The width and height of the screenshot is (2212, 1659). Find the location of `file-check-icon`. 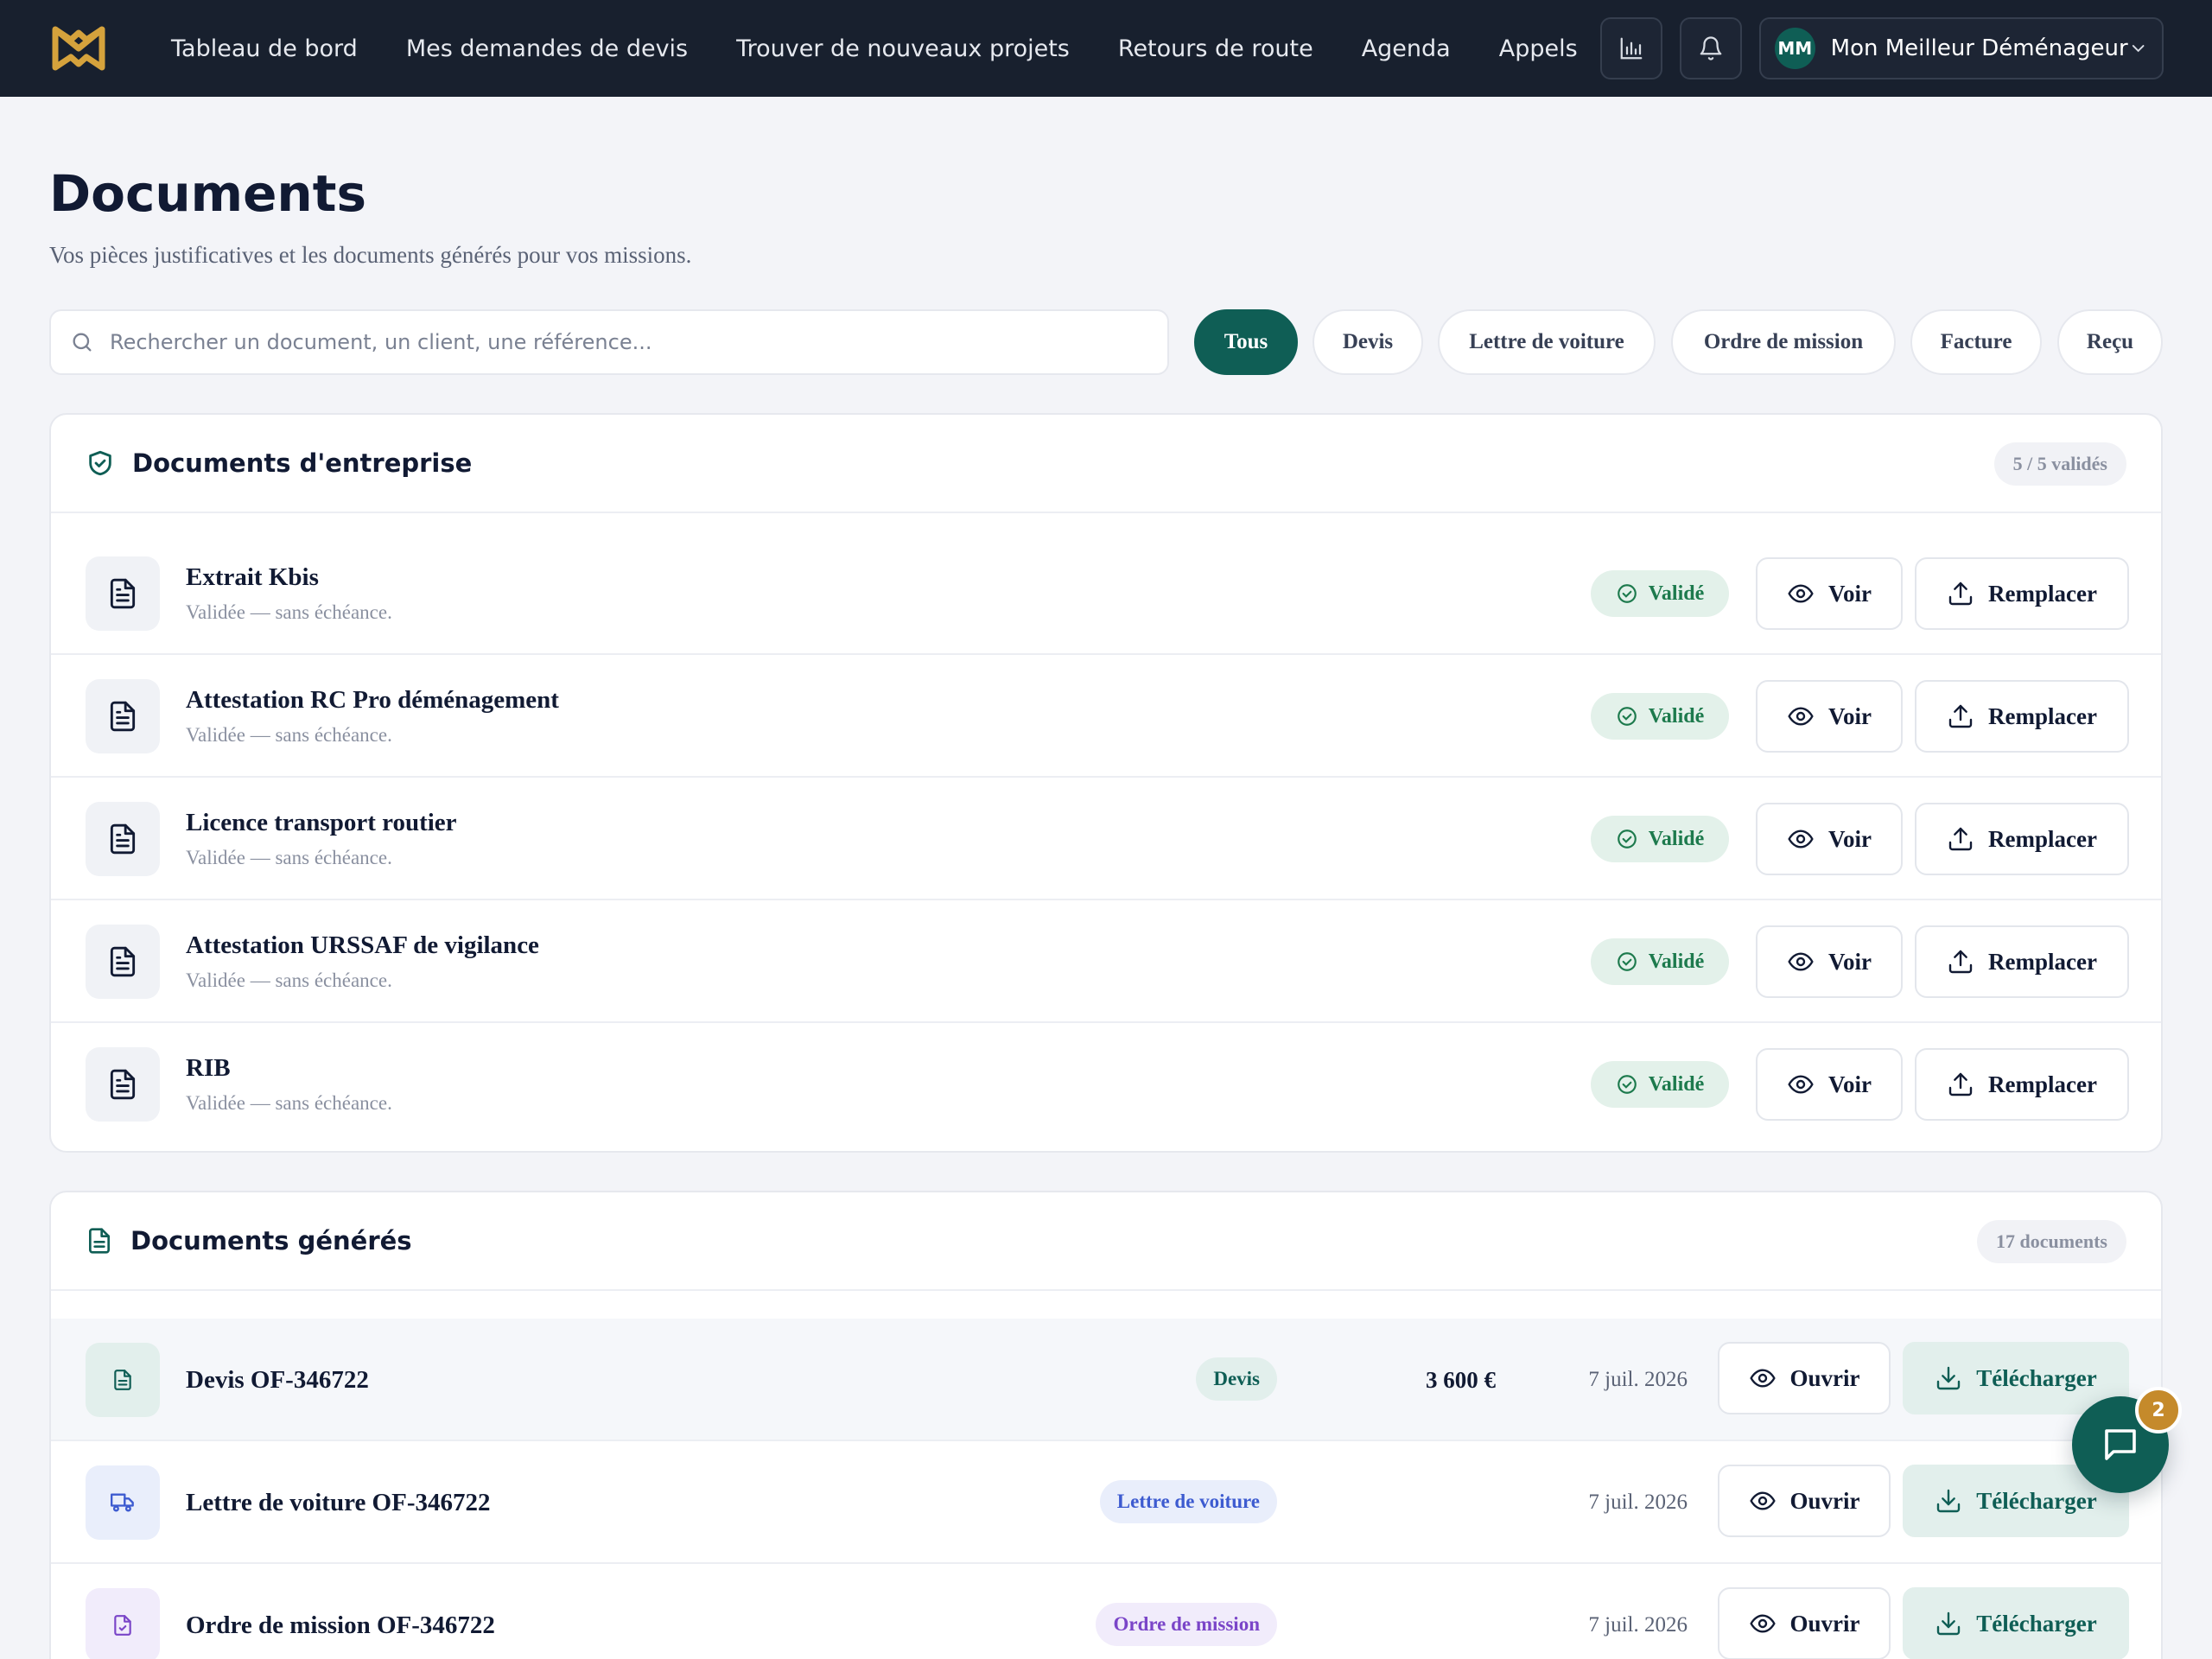

file-check-icon is located at coordinates (123, 1623).